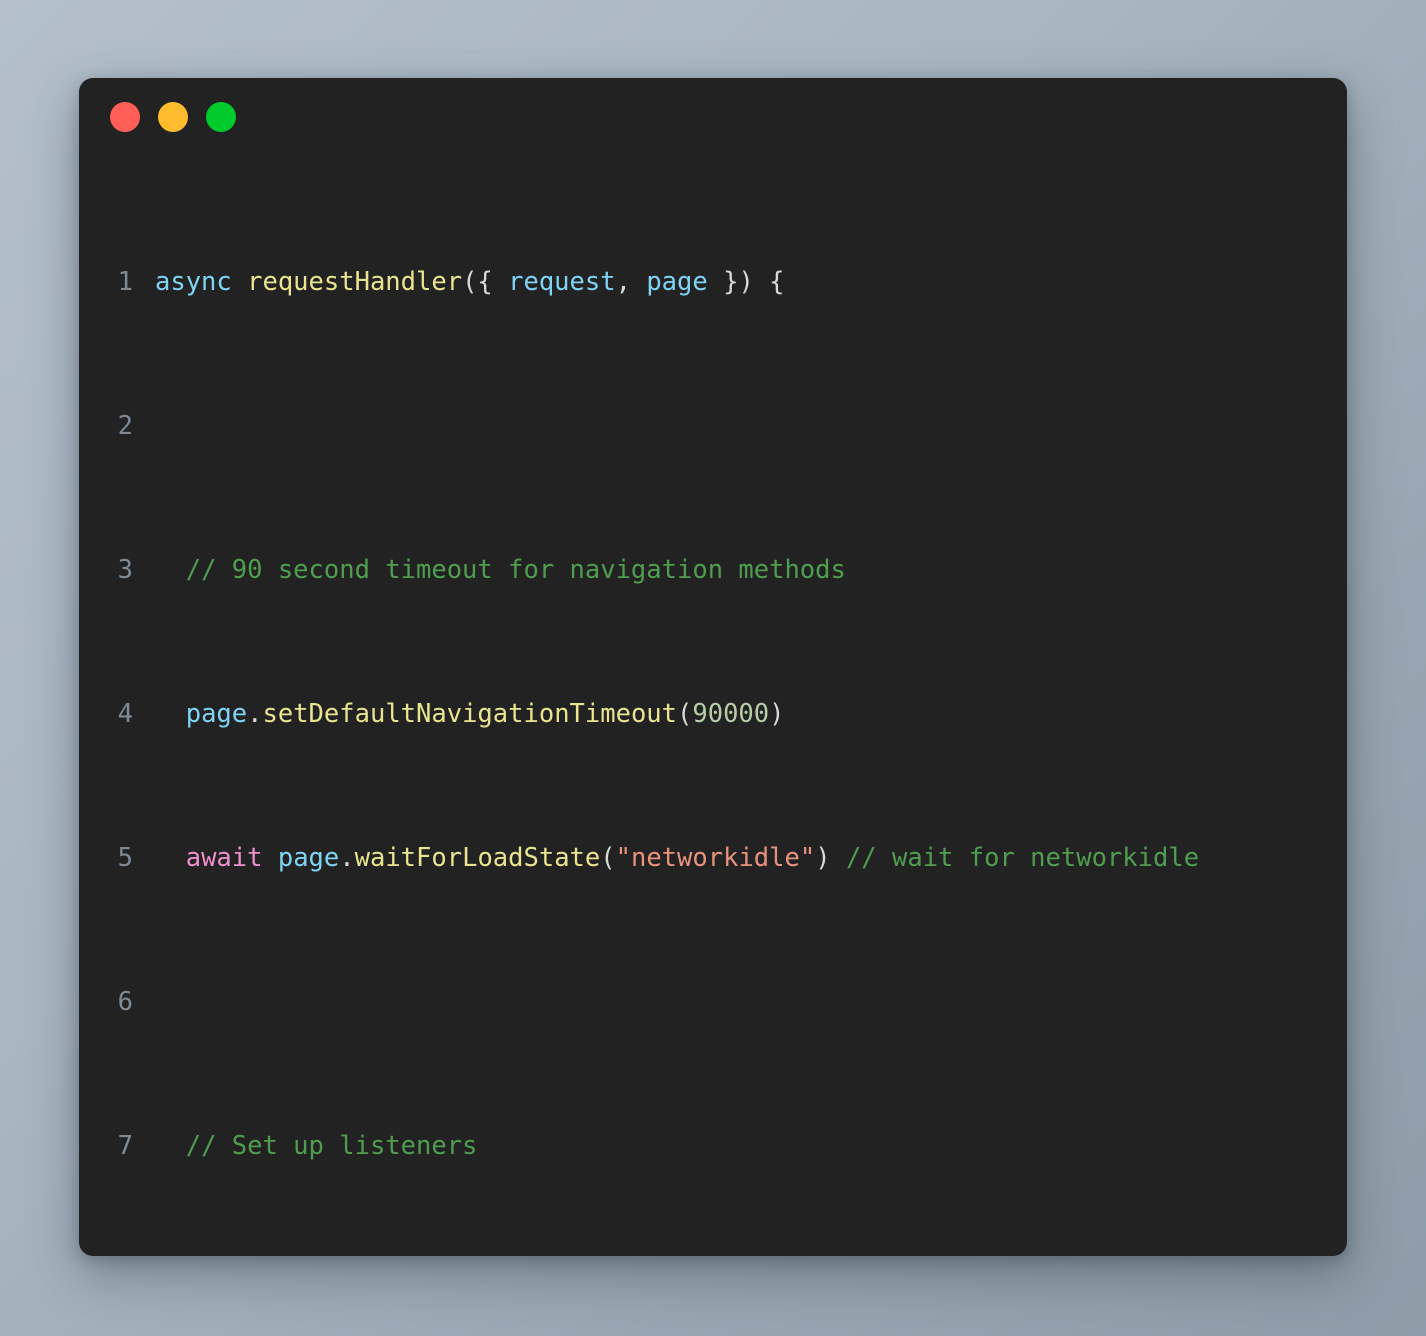 This screenshot has height=1336, width=1426. I want to click on line-content: // Set up listeners, so click(331, 1146).